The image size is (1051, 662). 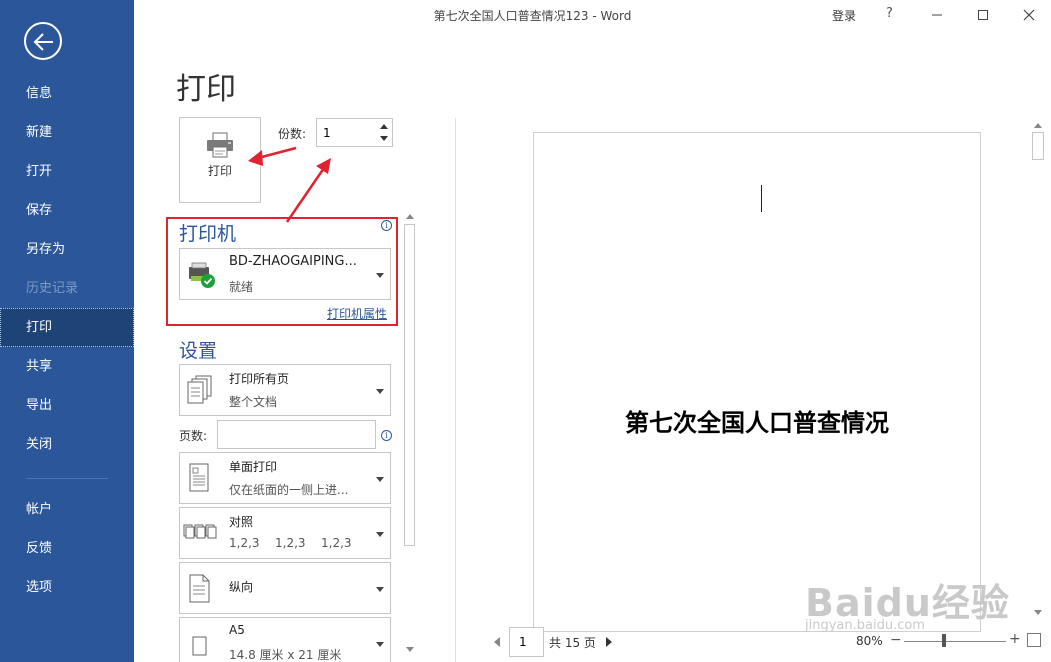 I want to click on zoom-slider-thumb, so click(x=944, y=640).